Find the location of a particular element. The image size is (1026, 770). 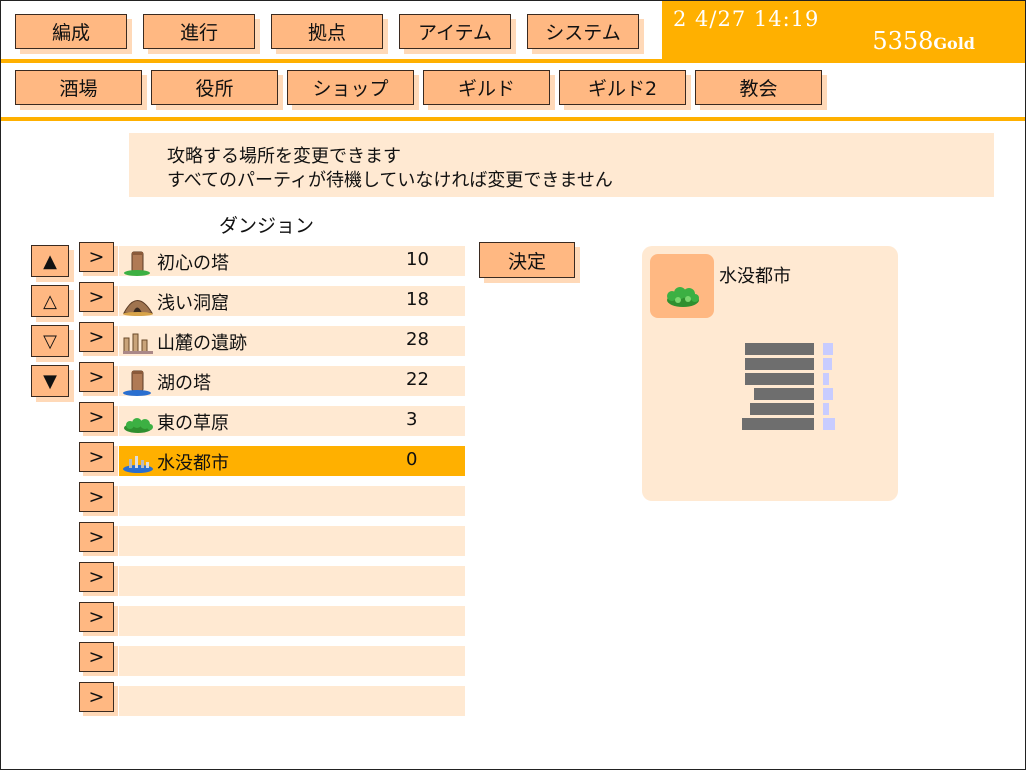

dungeon-row: 初心の塔 10 is located at coordinates (292, 261).